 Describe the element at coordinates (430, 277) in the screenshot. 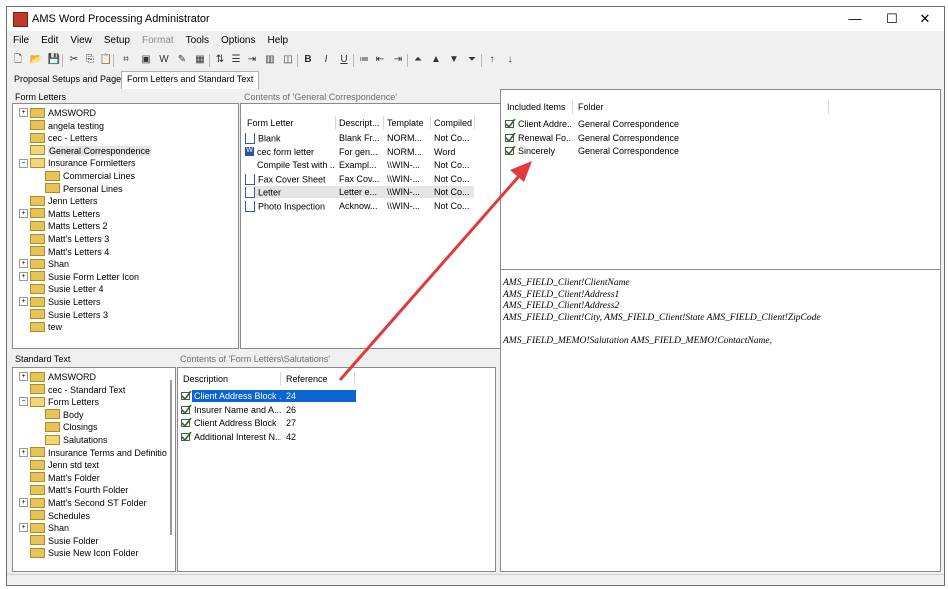

I see `annotation-arrow-line` at that location.